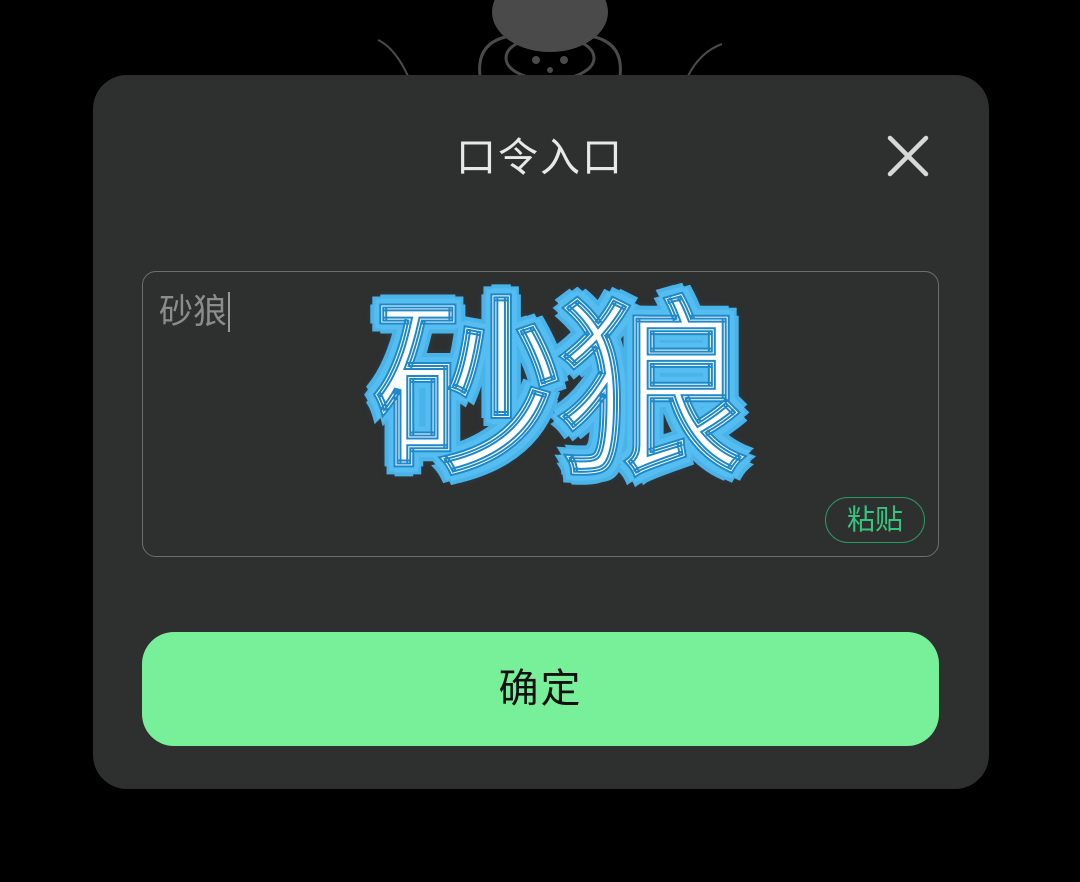  I want to click on mascot-illustration, so click(550, 40).